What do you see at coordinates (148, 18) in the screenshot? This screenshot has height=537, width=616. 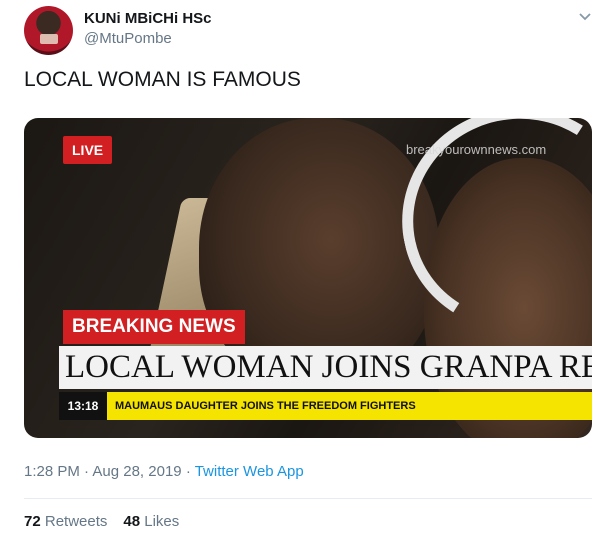 I see `author-display-name: KUNi MBiCHi HSc` at bounding box center [148, 18].